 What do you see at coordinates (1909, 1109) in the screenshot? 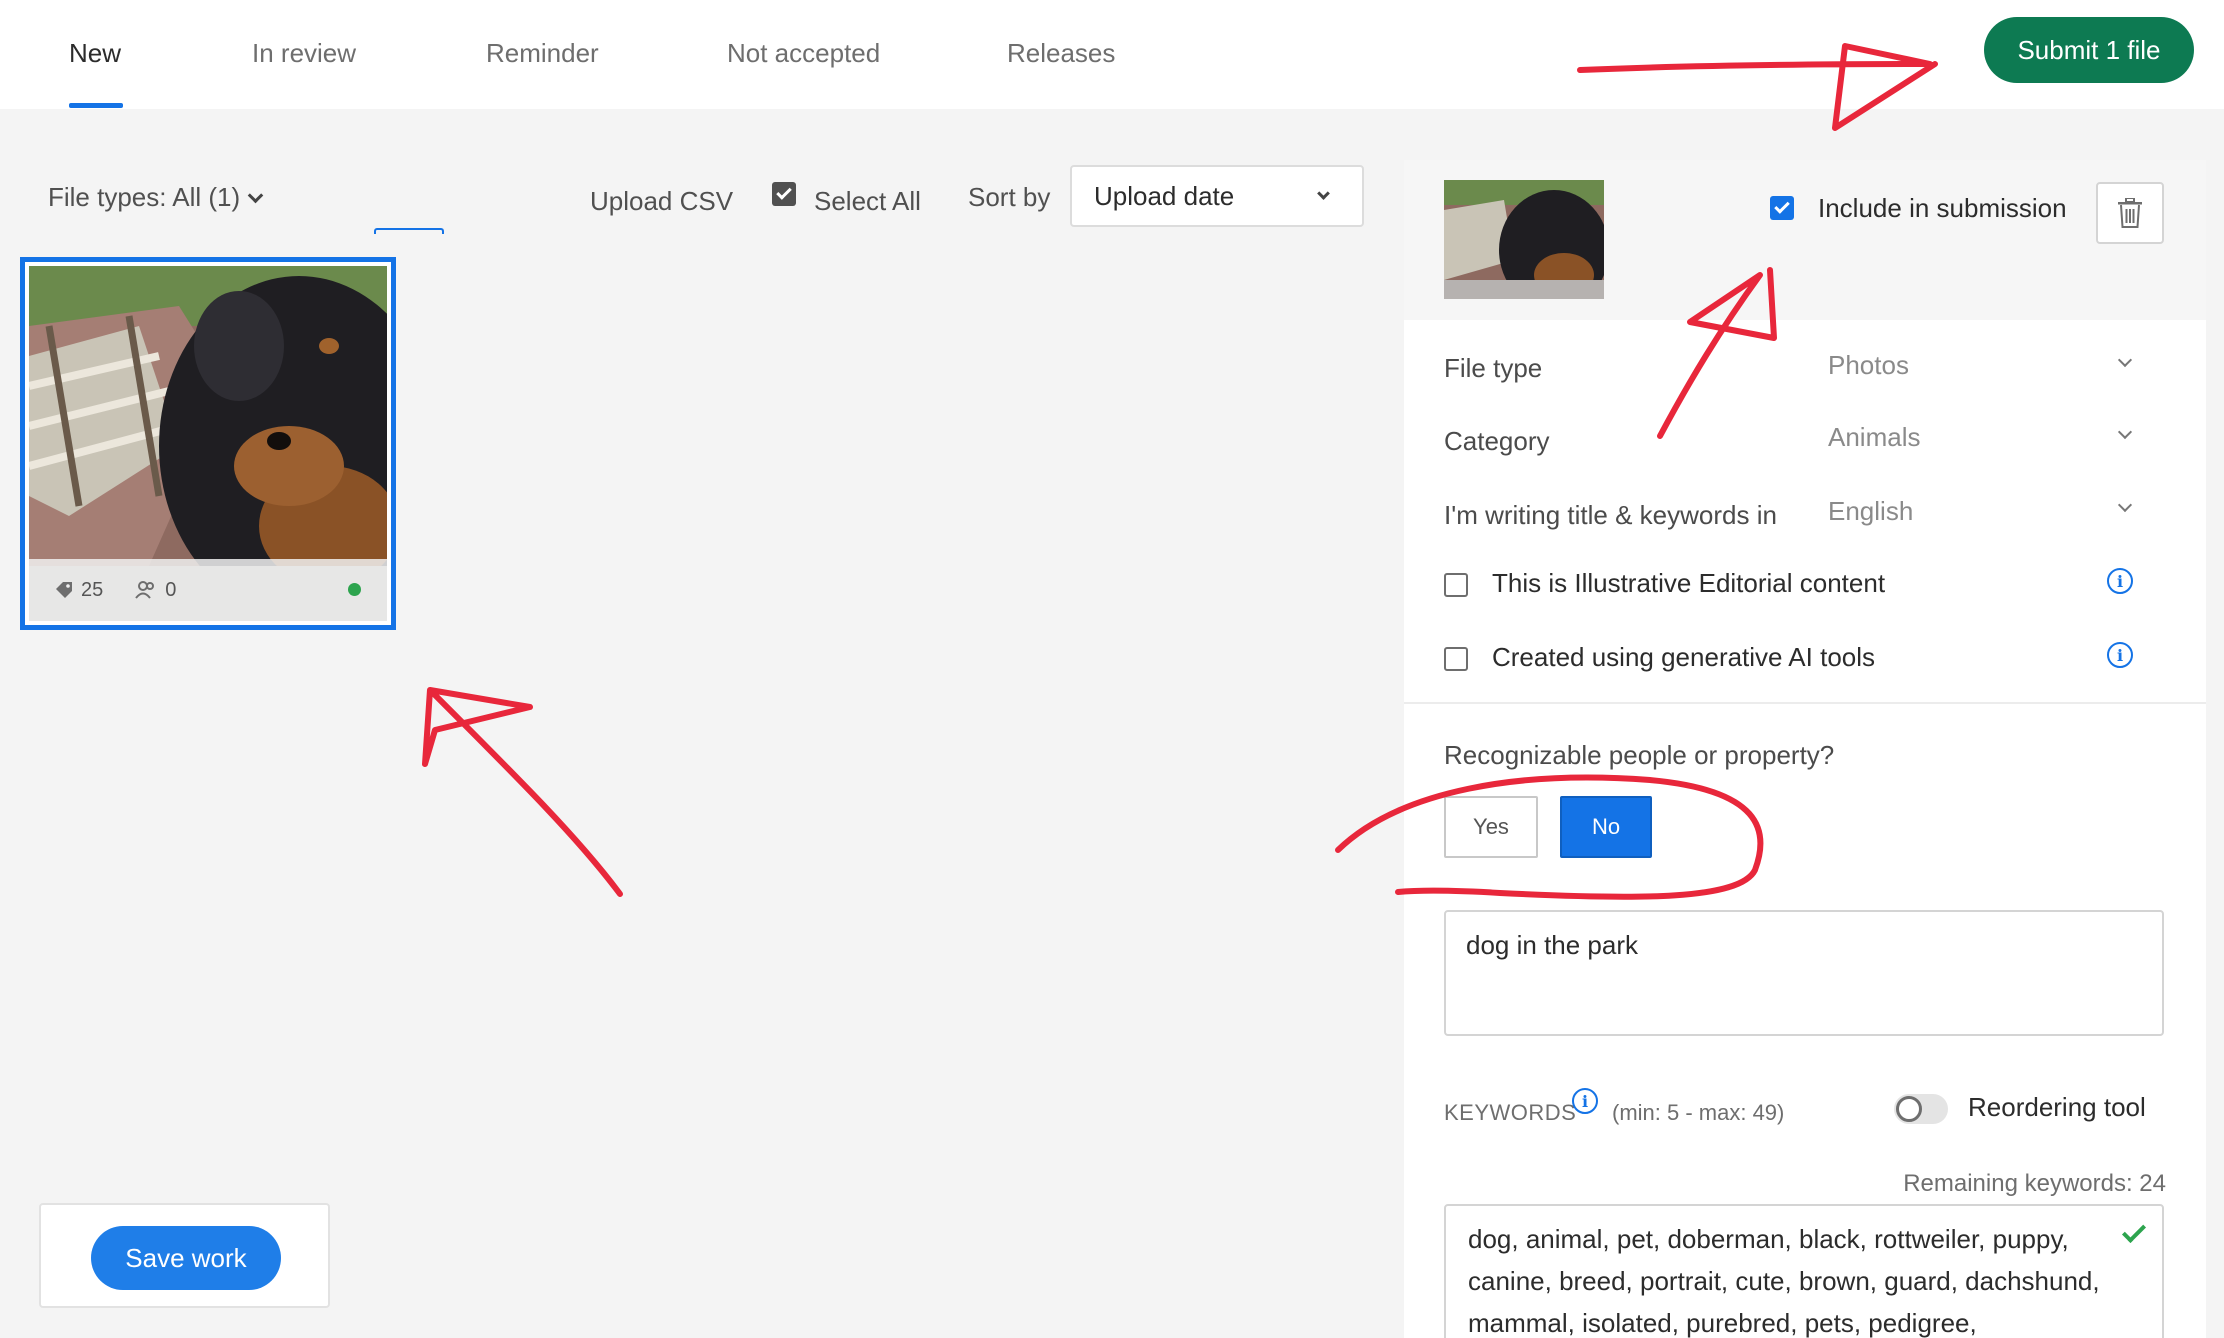
I see `toggle-knob` at bounding box center [1909, 1109].